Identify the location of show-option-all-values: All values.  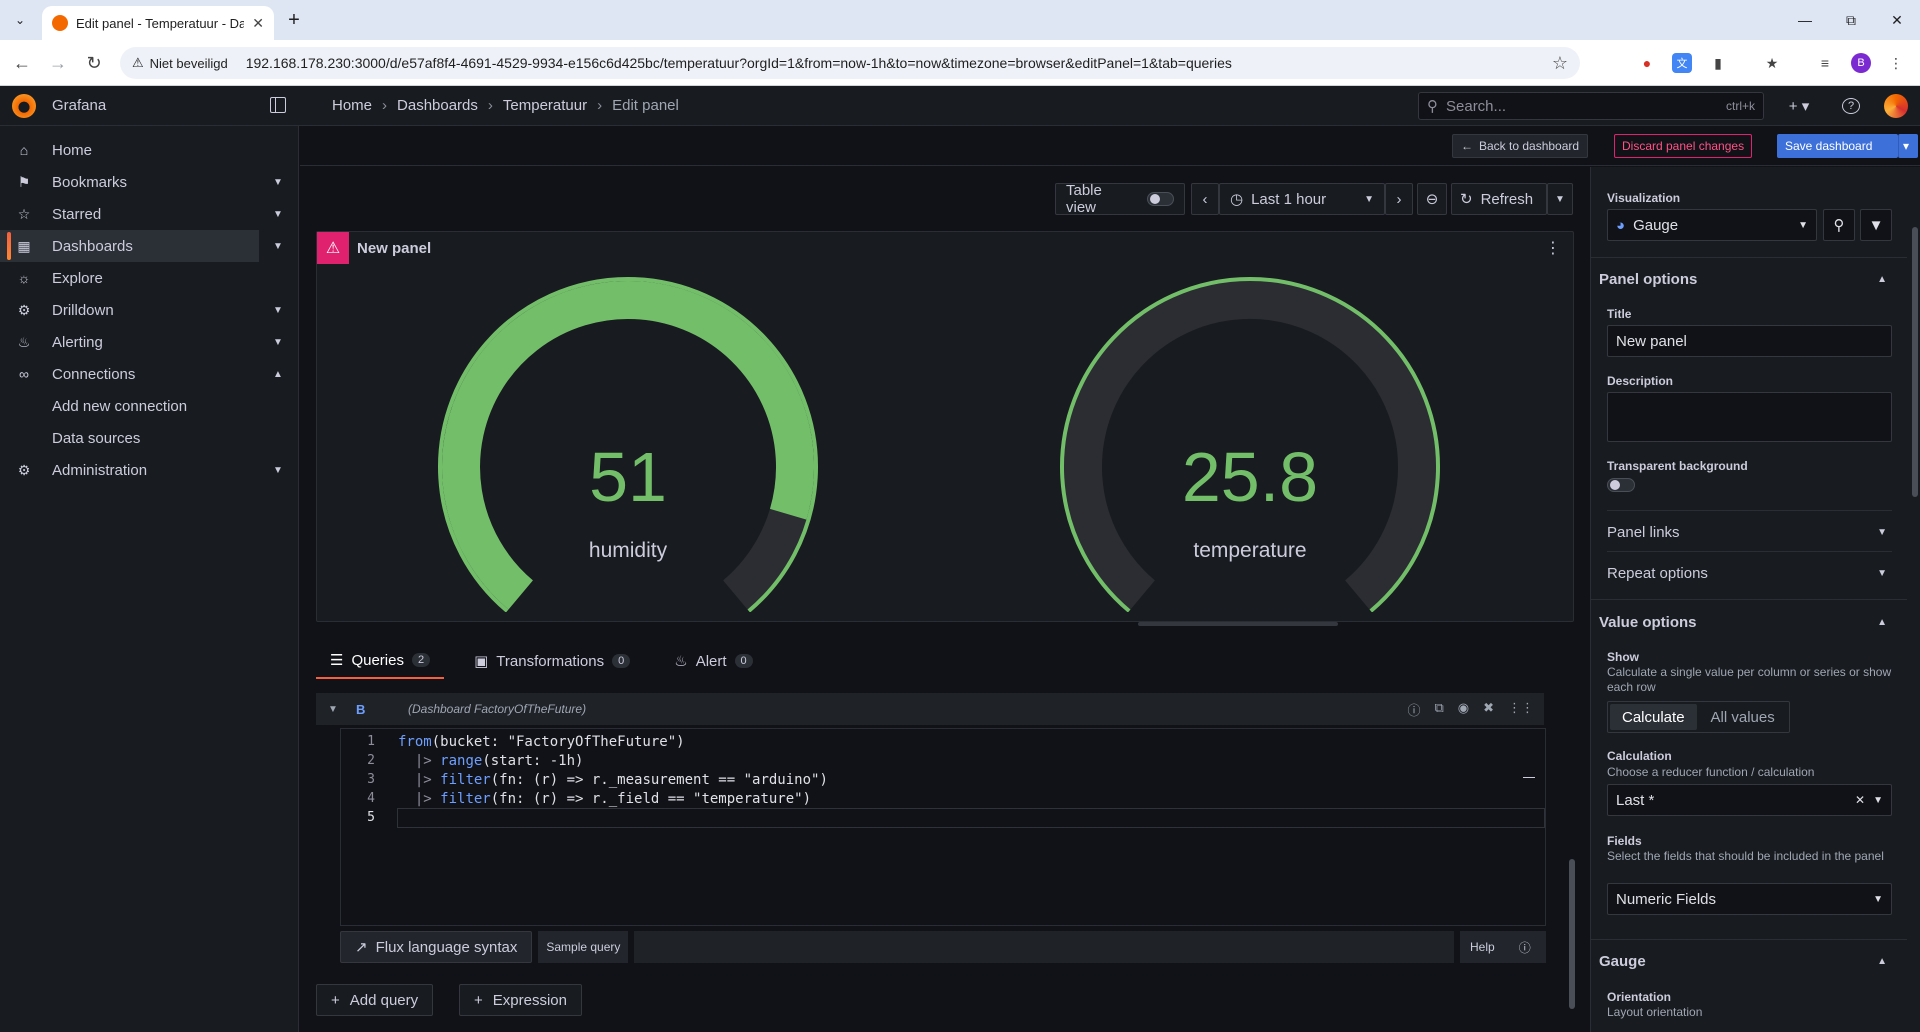
(1743, 717).